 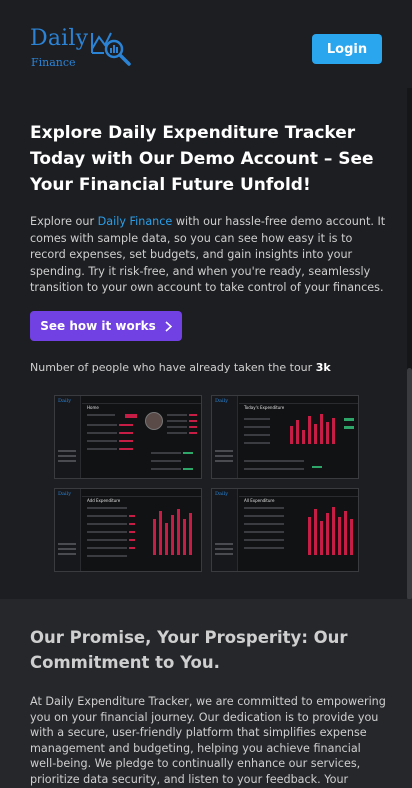 What do you see at coordinates (264, 407) in the screenshot?
I see `screenshot-title: Today's Expenditure` at bounding box center [264, 407].